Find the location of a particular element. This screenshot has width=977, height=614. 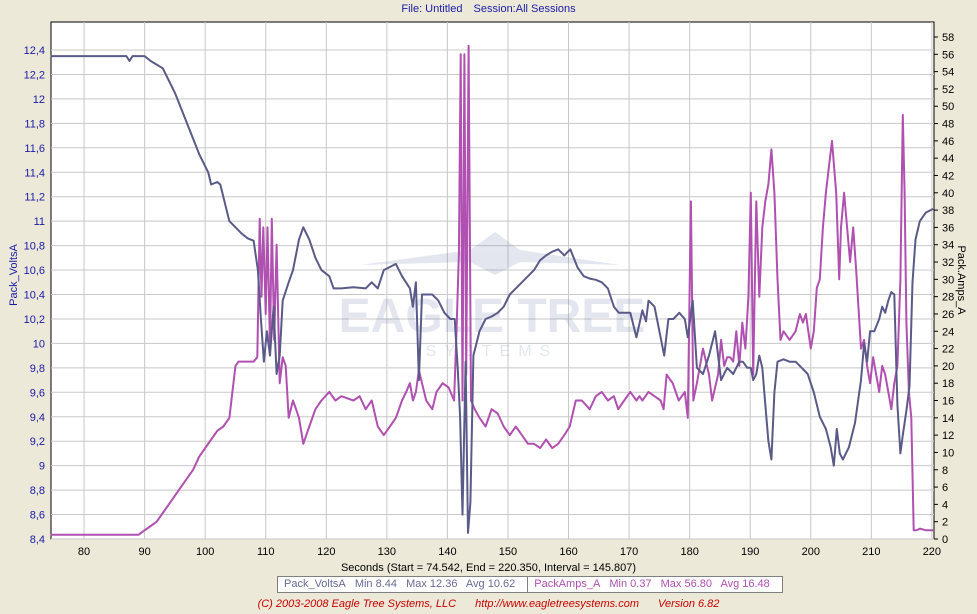

legend-item-amps: PackAmps_A Min 0.37 Max 56.80 Avg 16.48 is located at coordinates (655, 584).